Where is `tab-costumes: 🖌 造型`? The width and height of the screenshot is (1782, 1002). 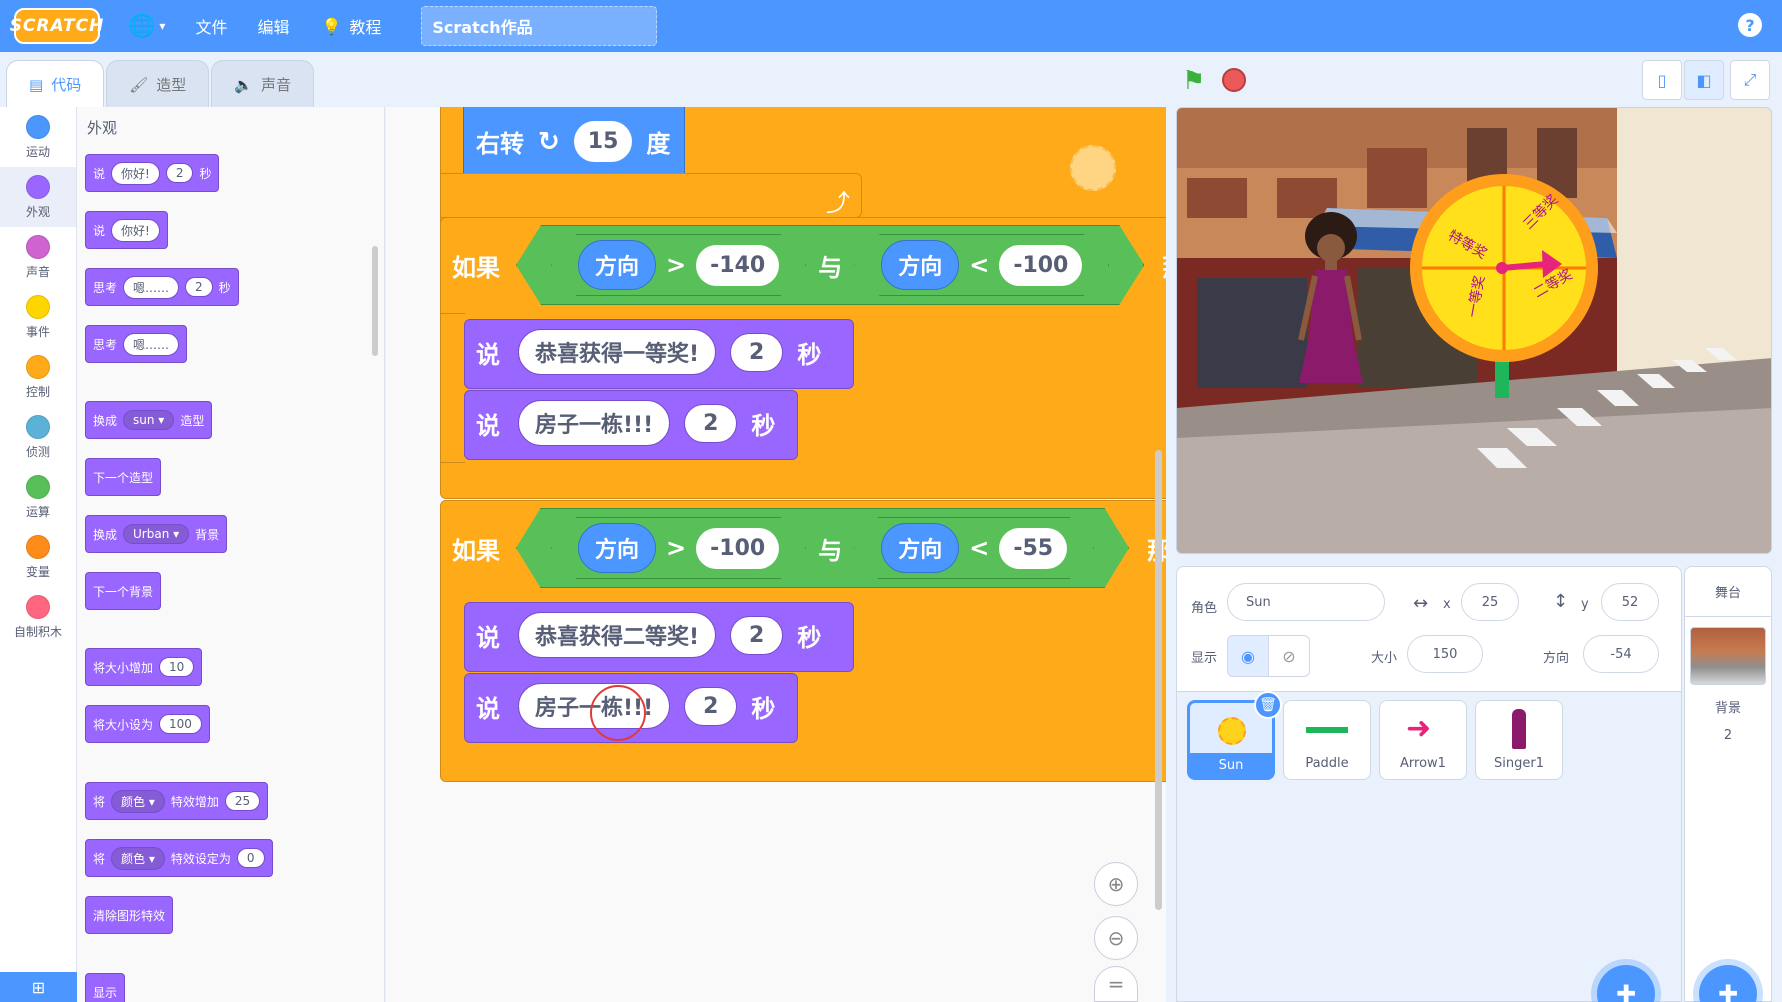
tab-costumes: 🖌 造型 is located at coordinates (158, 84).